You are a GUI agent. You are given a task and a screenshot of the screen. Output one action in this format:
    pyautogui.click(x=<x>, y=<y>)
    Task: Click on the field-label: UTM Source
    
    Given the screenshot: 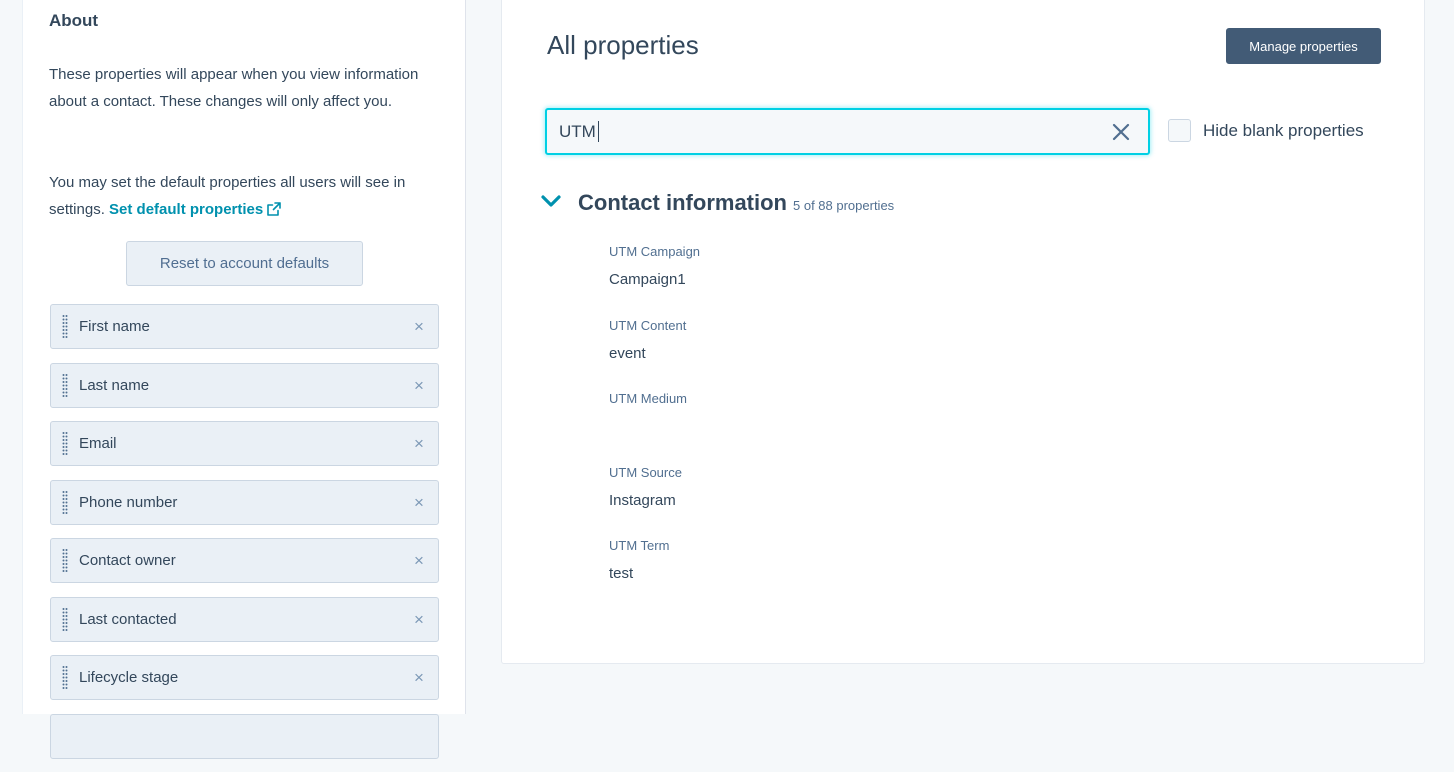 What is the action you would take?
    pyautogui.click(x=645, y=472)
    